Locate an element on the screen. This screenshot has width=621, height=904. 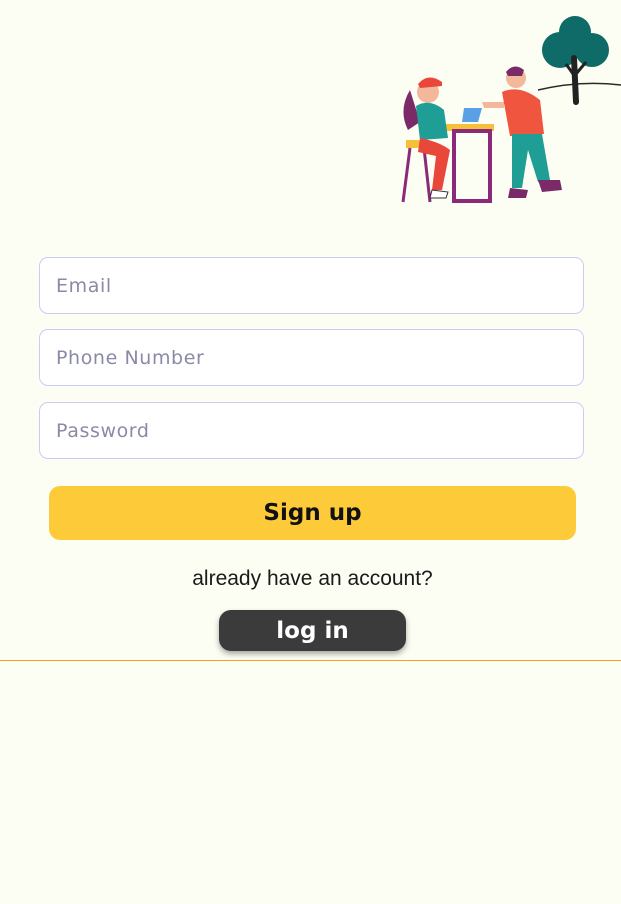
tree-icon is located at coordinates (579, 60).